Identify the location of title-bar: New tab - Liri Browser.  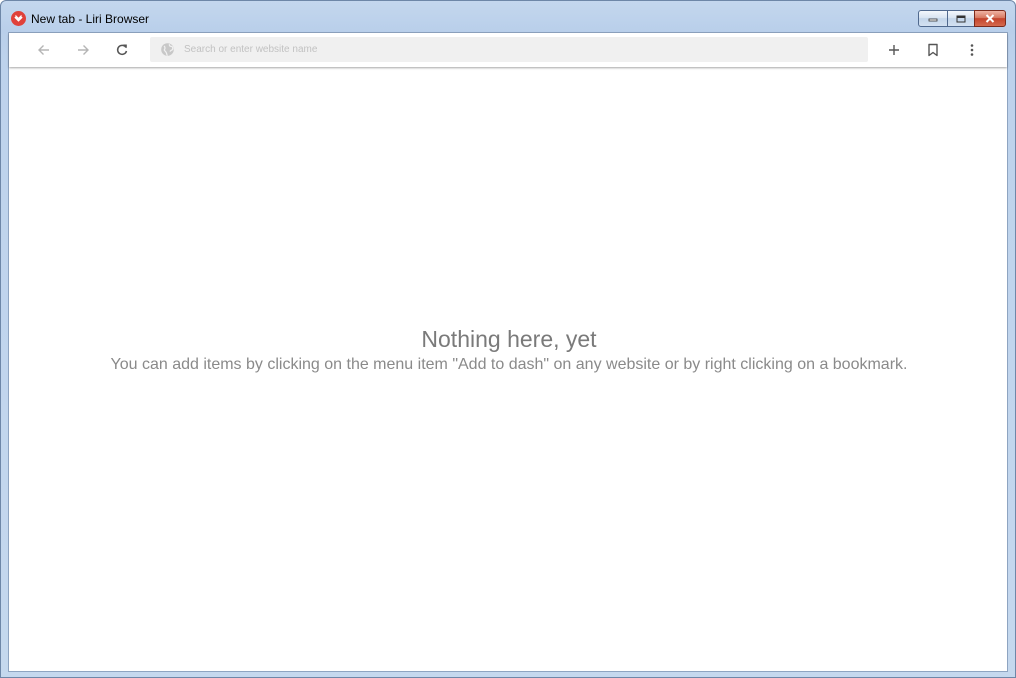
(508, 18).